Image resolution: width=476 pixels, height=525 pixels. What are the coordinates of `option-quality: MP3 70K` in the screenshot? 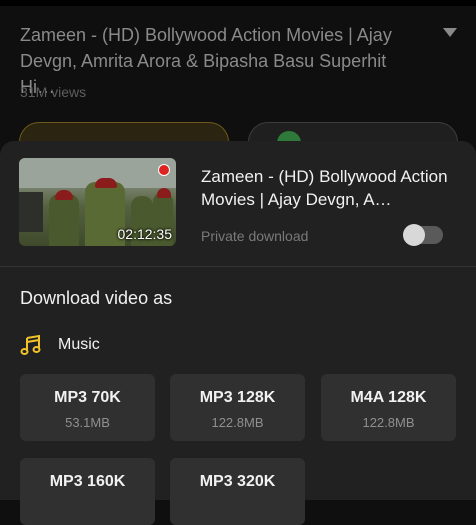 It's located at (87, 397).